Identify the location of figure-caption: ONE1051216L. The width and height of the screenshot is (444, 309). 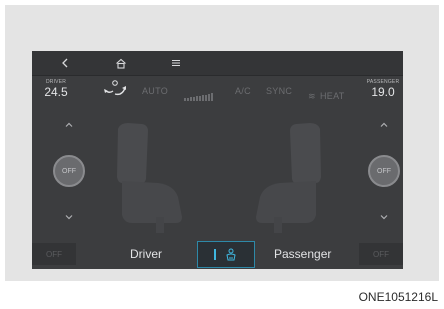
(398, 297).